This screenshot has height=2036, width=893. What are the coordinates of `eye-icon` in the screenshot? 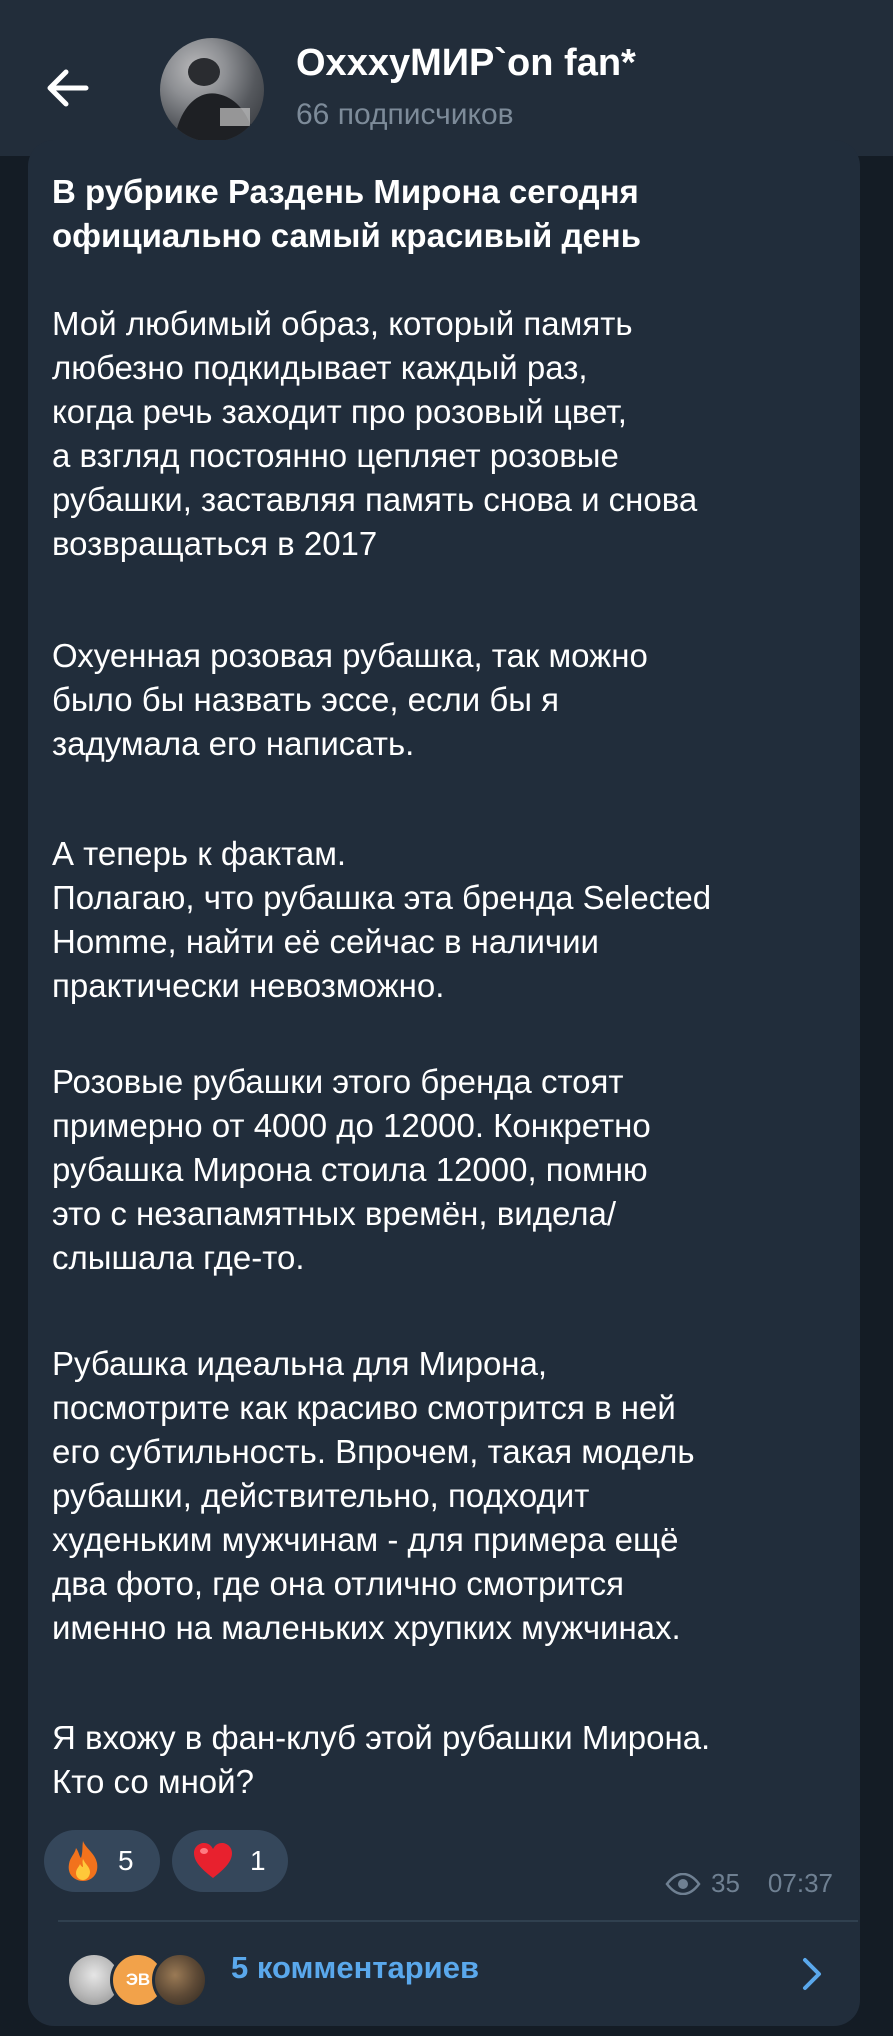 It's located at (683, 1883).